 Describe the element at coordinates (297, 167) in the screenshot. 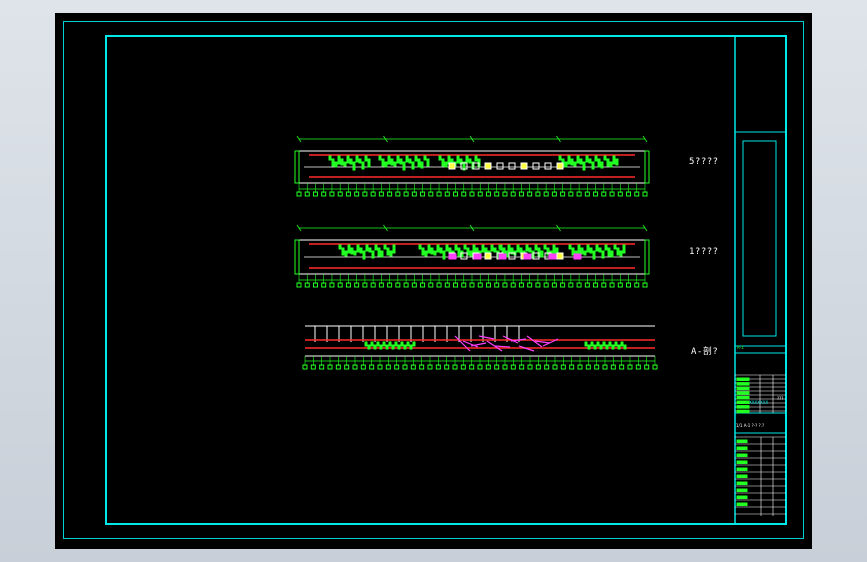

I see `plan-view-5-end-cap` at that location.